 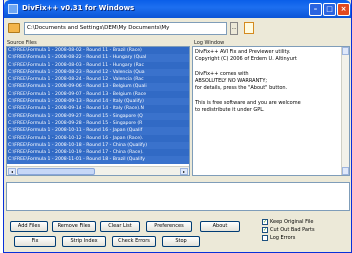 I want to click on log-line: DivFix++ comes with, so click(x=222, y=73).